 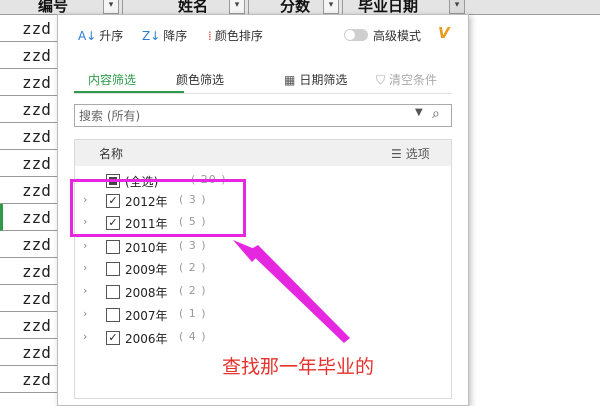 What do you see at coordinates (111, 154) in the screenshot?
I see `list-header-name: 名称` at bounding box center [111, 154].